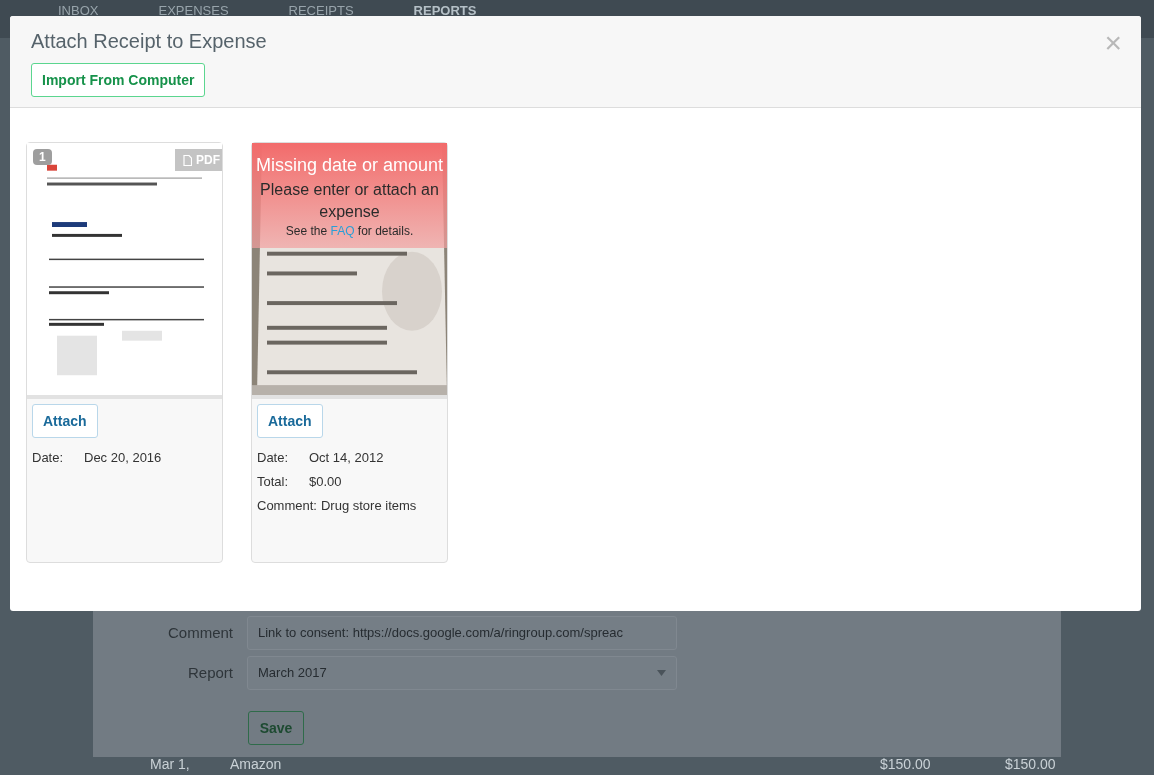  I want to click on save-button: Save, so click(276, 728).